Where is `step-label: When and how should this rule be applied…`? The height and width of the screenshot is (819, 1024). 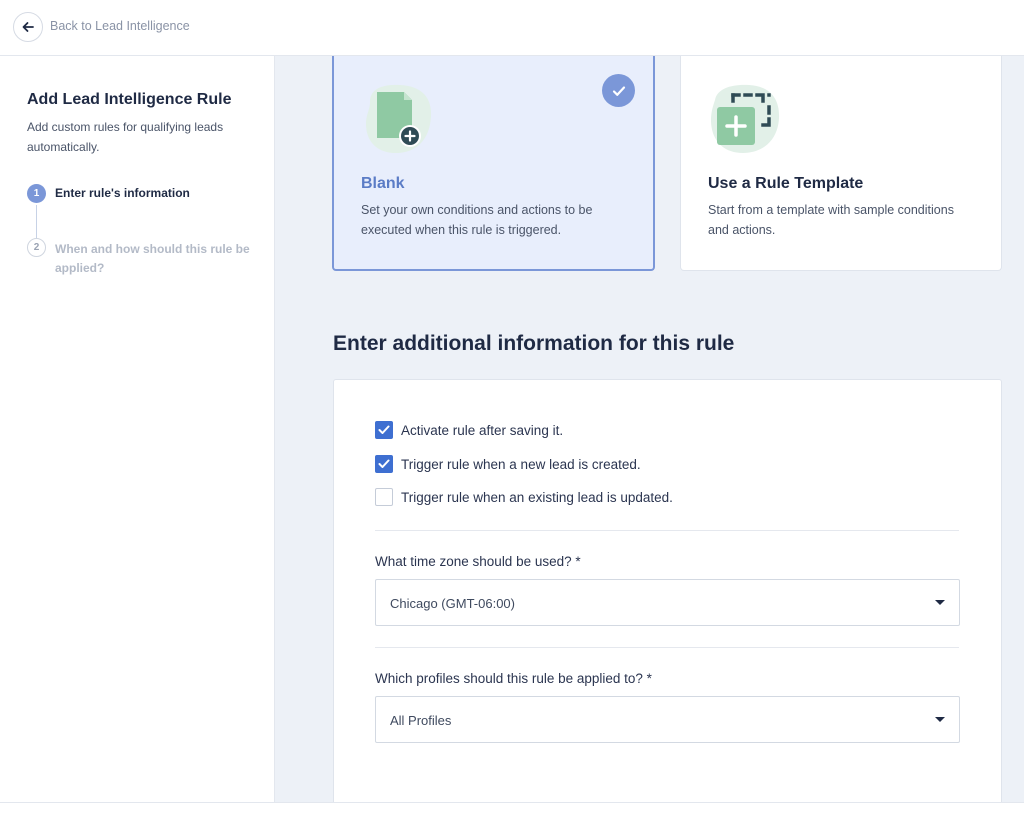 step-label: When and how should this rule be applied… is located at coordinates (152, 258).